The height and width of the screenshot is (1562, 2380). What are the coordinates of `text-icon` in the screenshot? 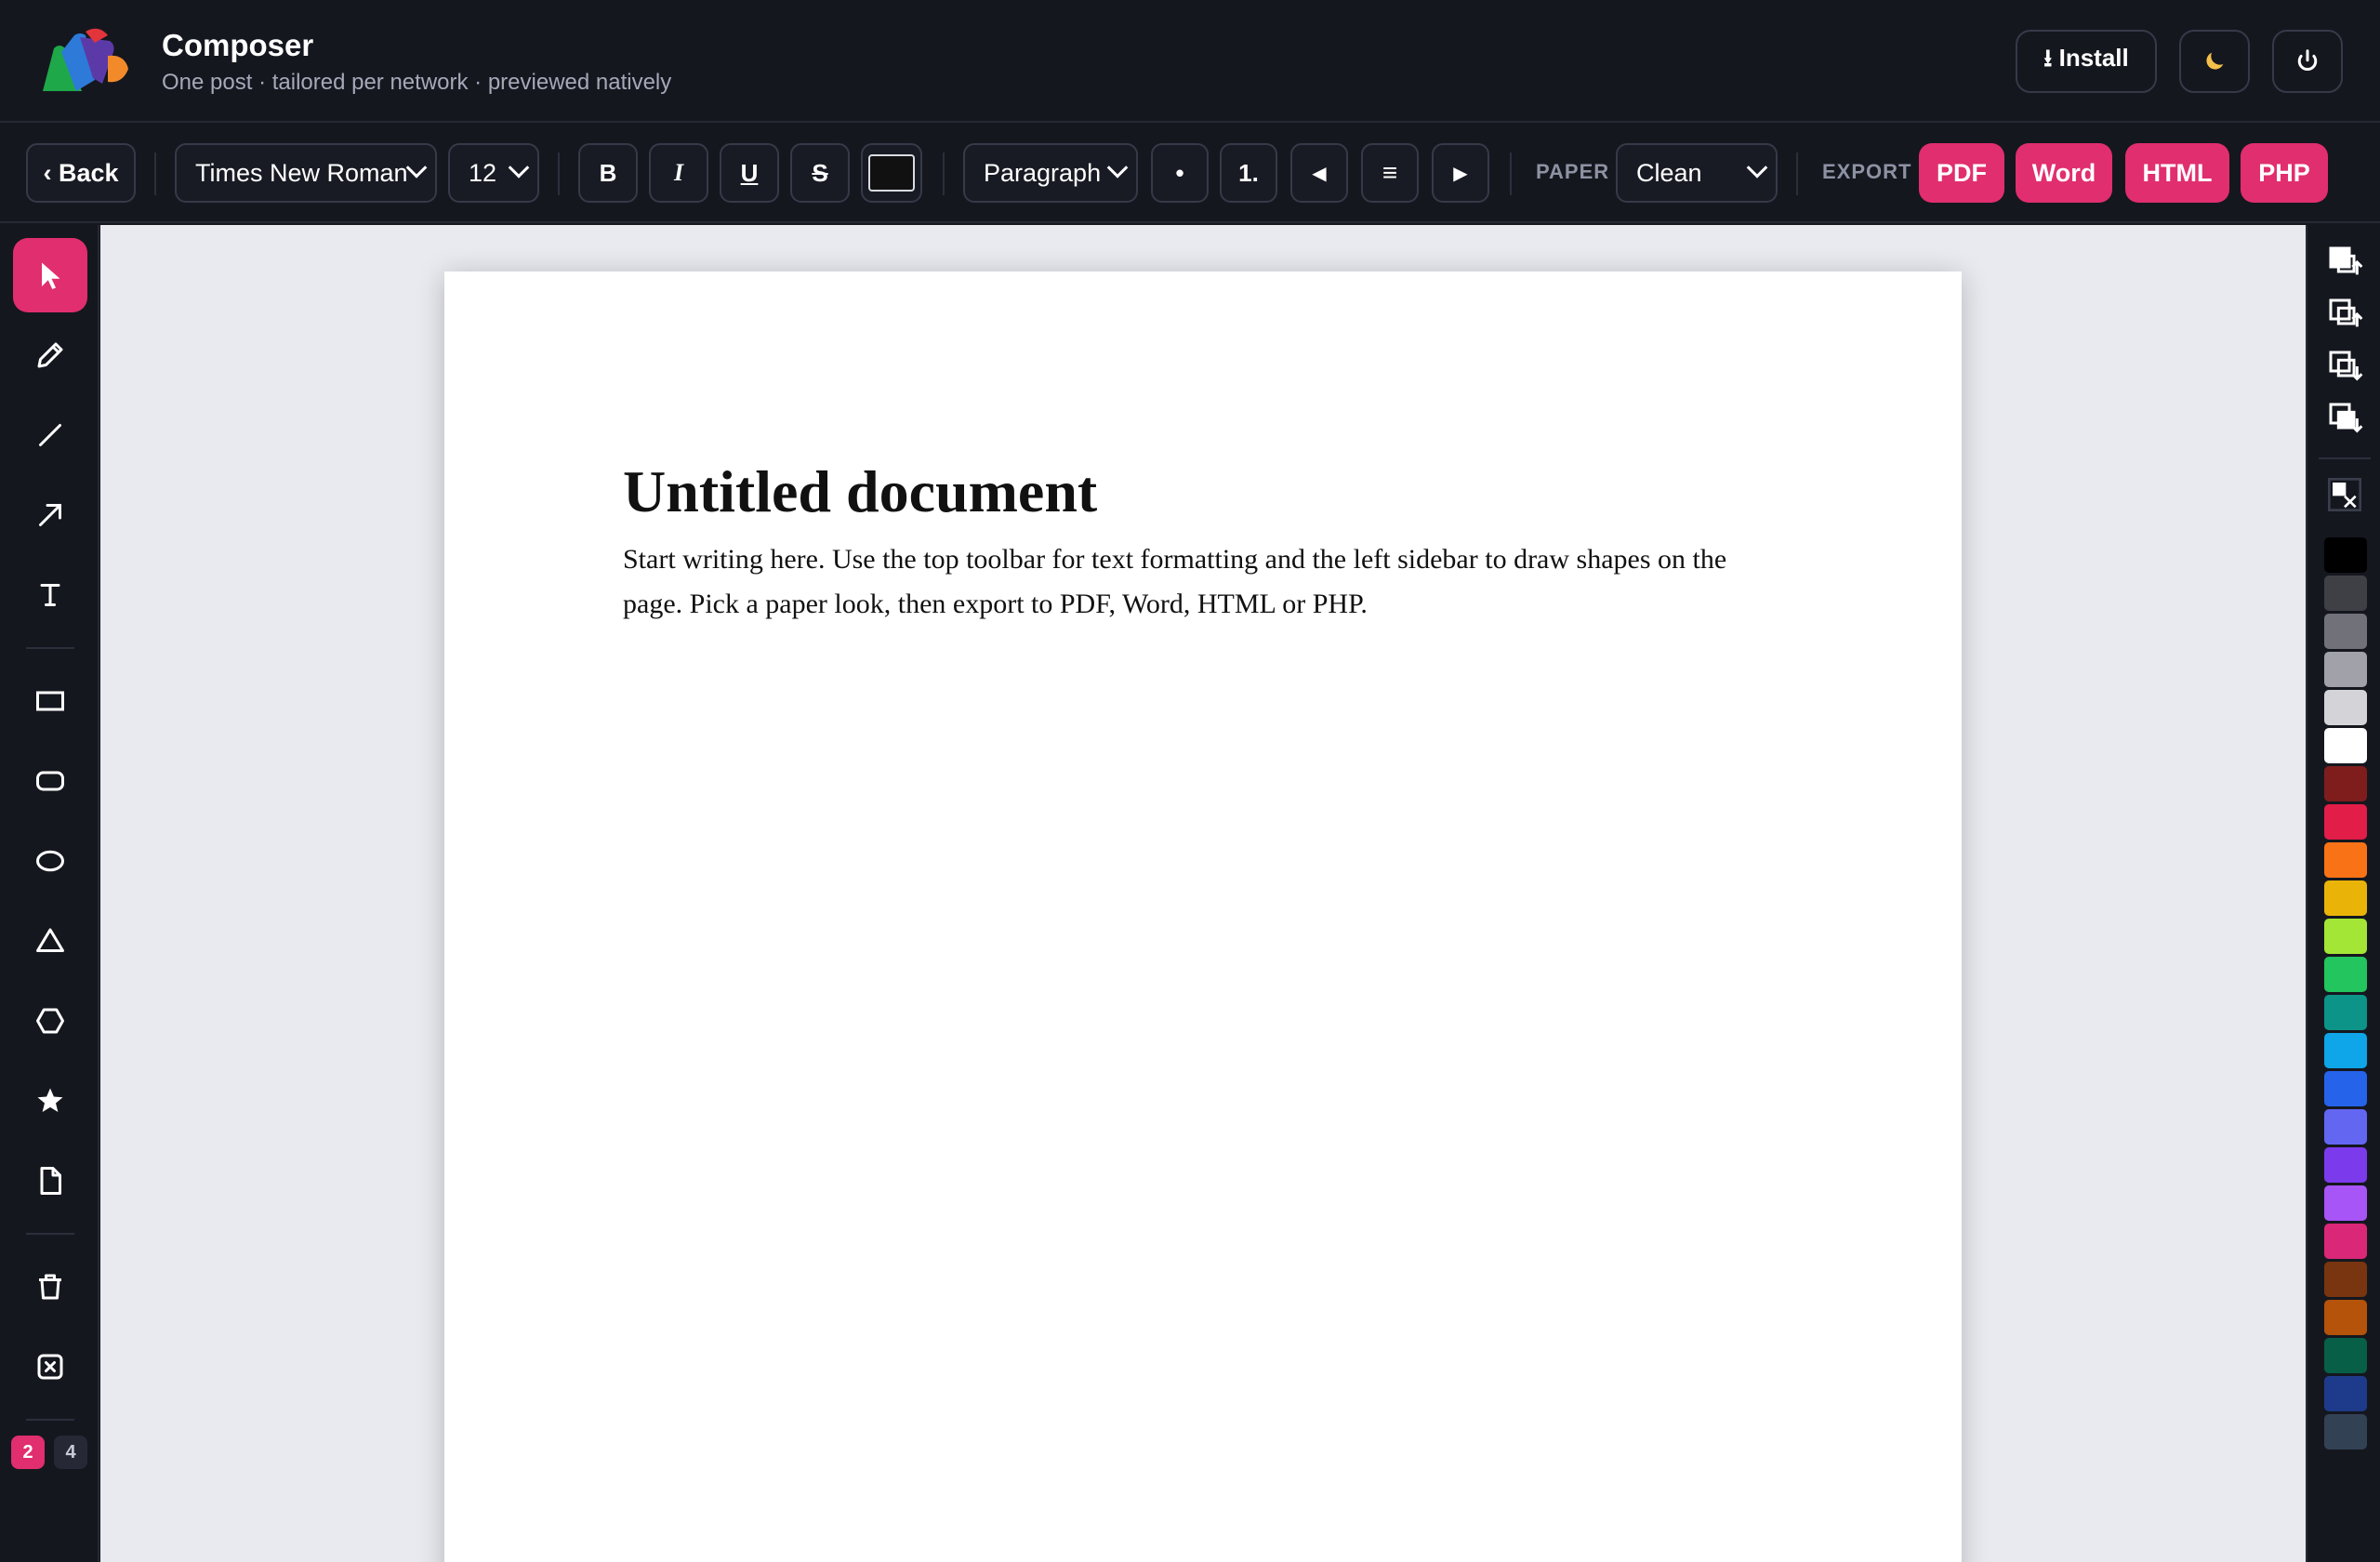 It's located at (50, 595).